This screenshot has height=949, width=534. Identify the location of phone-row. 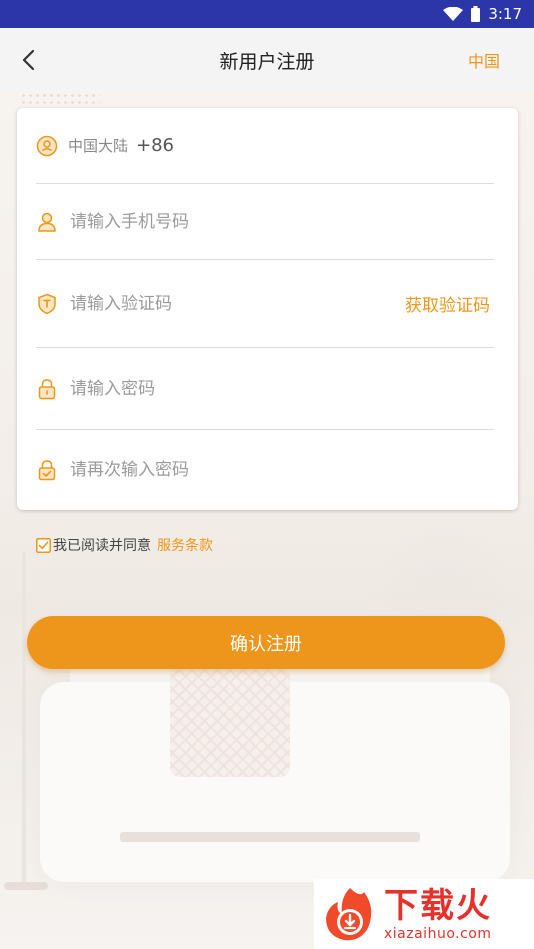
(265, 222).